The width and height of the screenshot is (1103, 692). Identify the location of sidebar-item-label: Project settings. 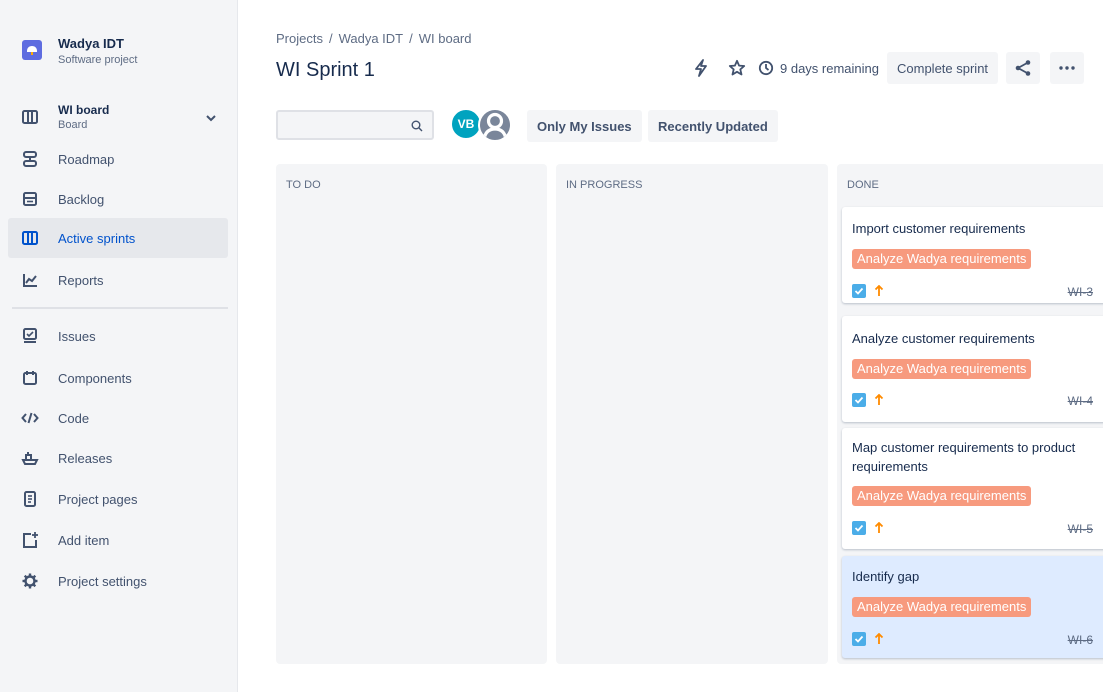
(102, 581).